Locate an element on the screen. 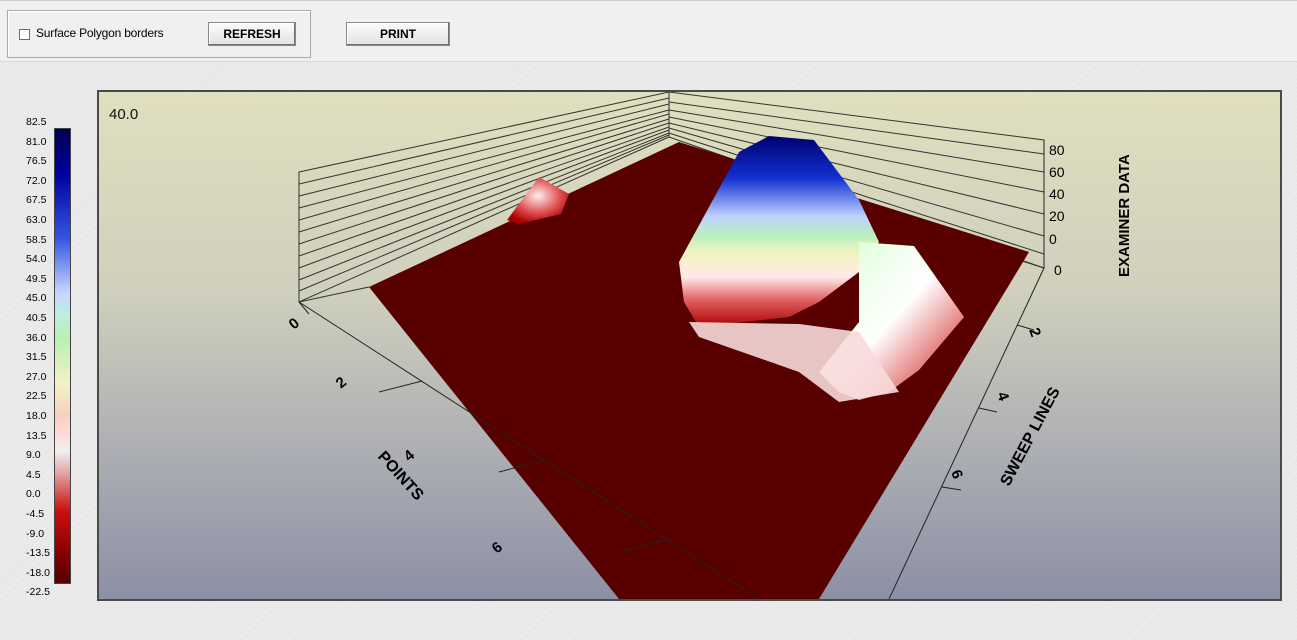 This screenshot has height=640, width=1297. y-tick-2: 2 is located at coordinates (1034, 333).